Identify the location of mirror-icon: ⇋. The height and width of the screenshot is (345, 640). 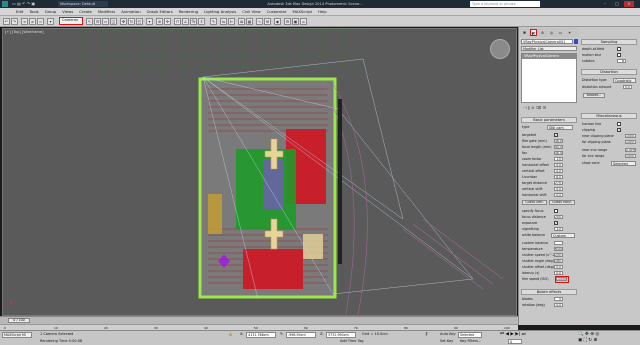
(223, 21).